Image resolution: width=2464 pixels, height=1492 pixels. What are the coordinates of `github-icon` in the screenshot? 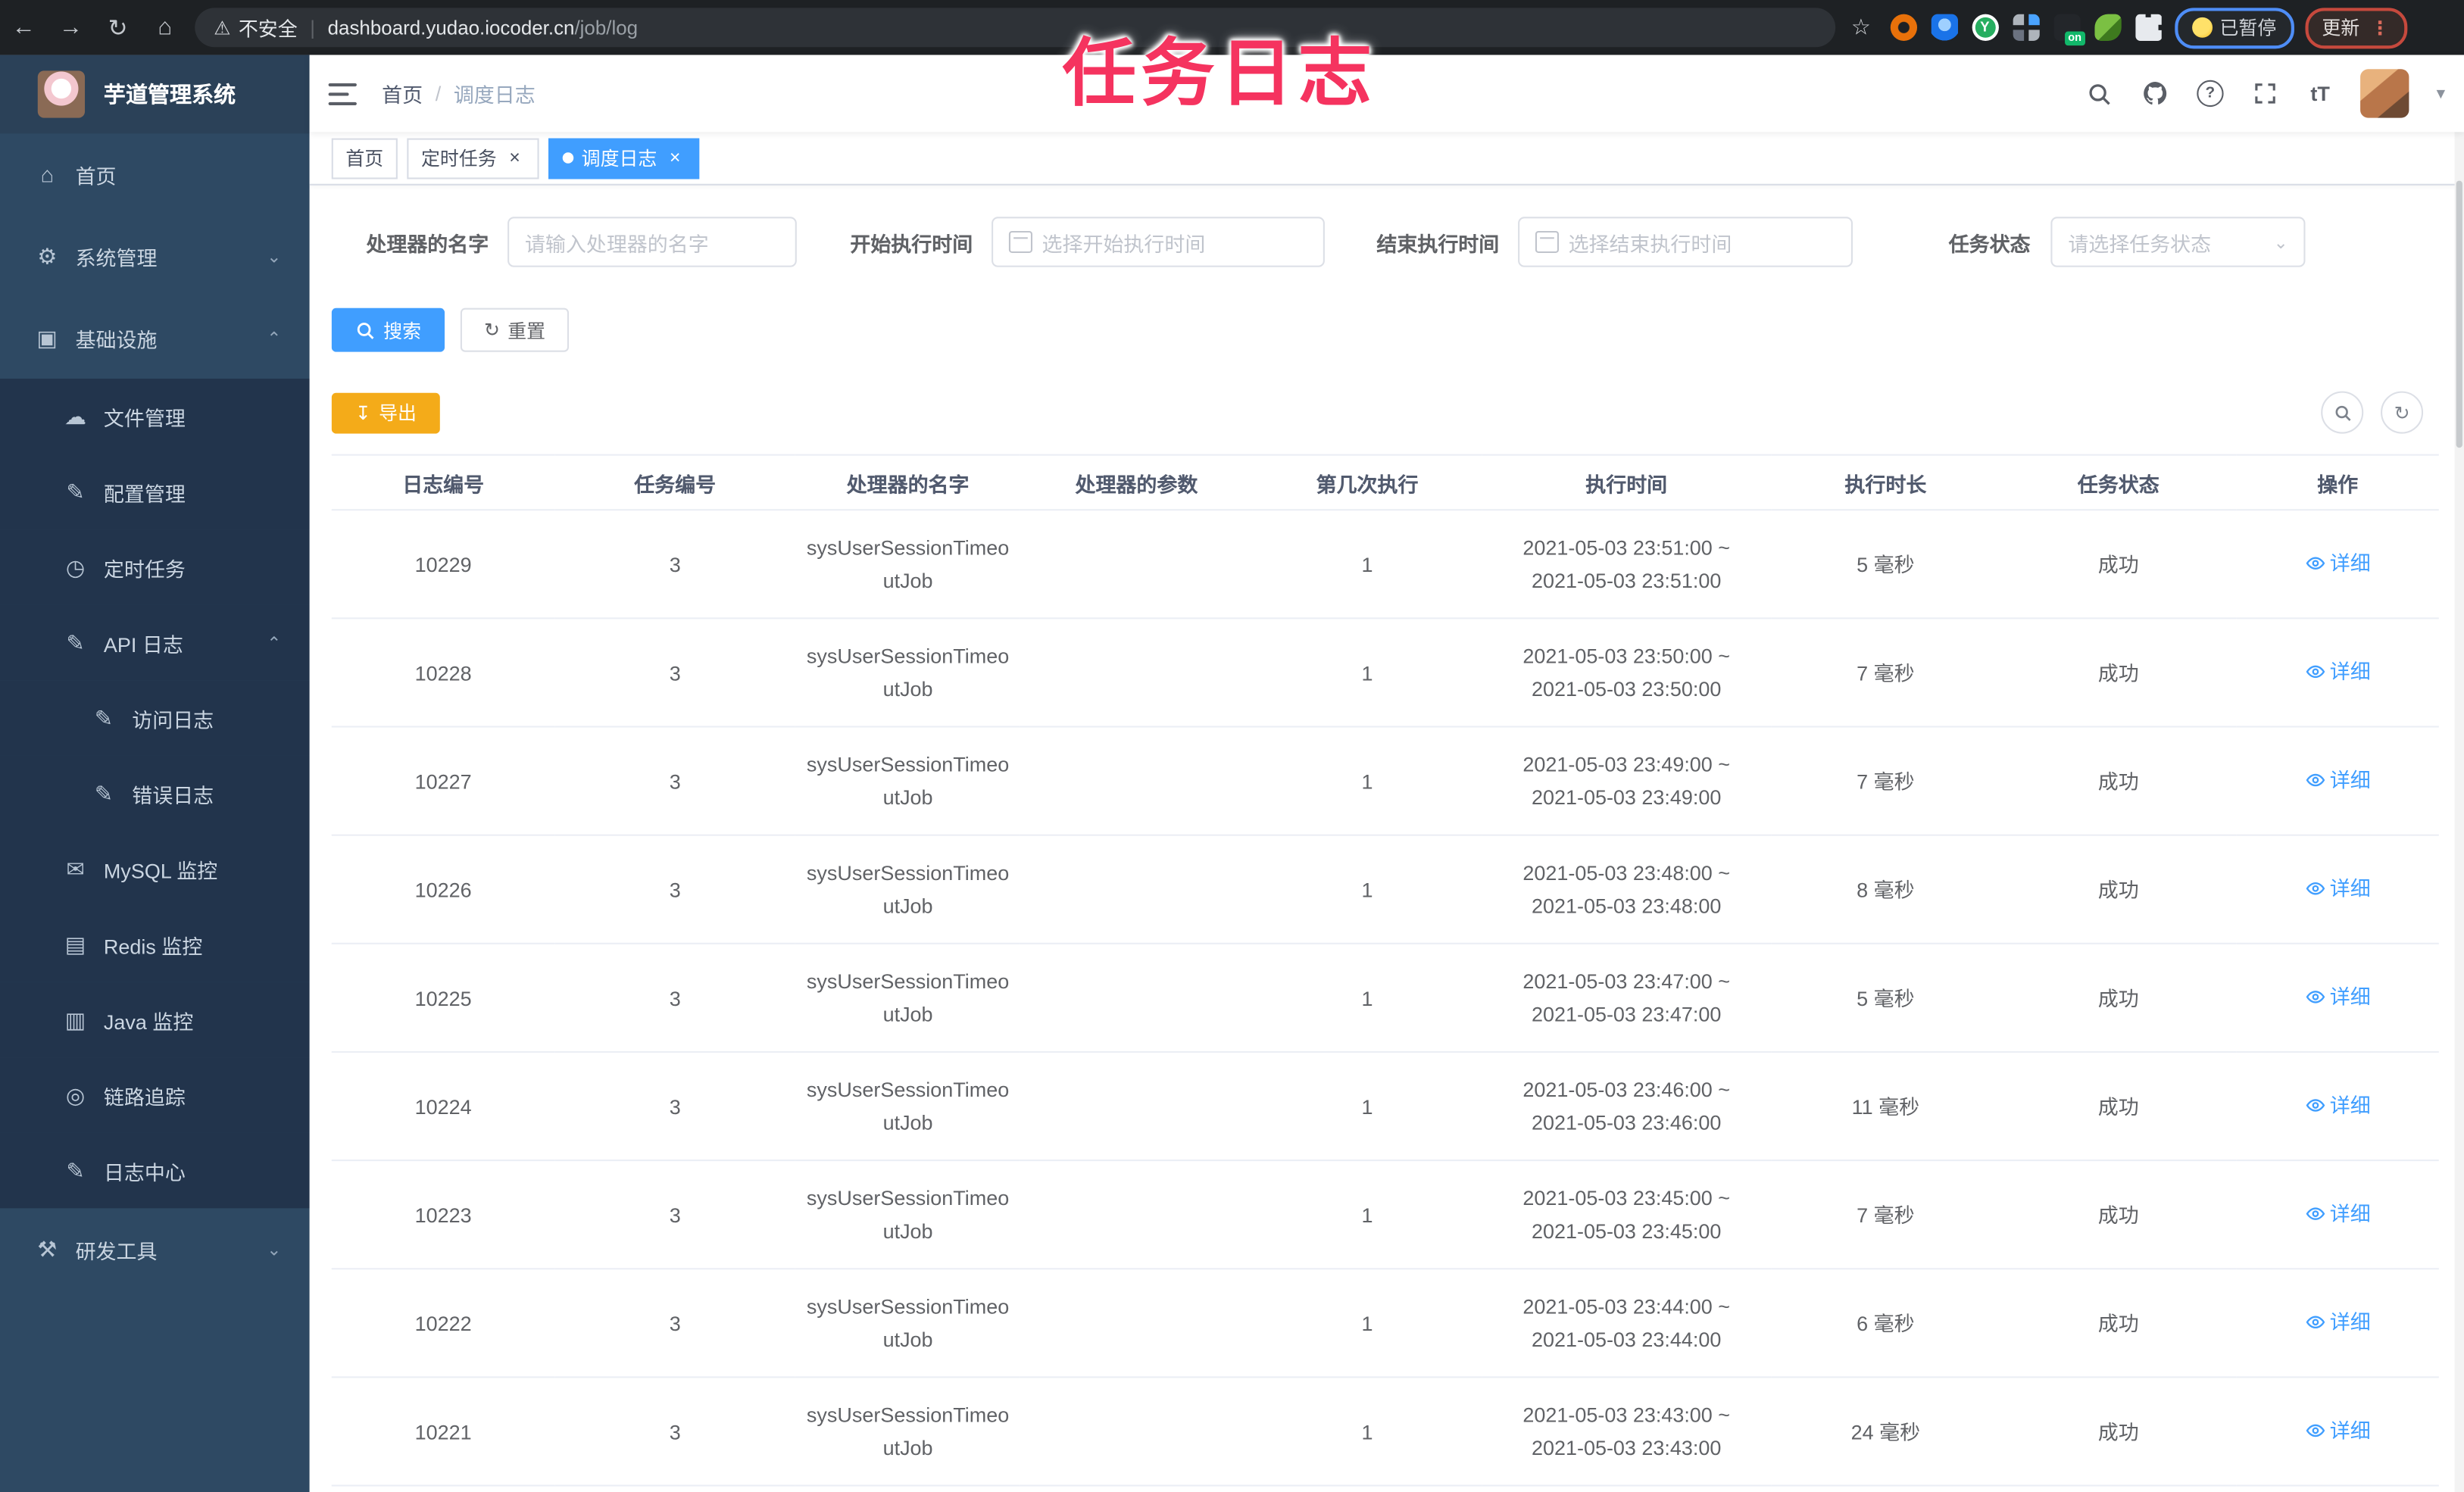 It's located at (2155, 94).